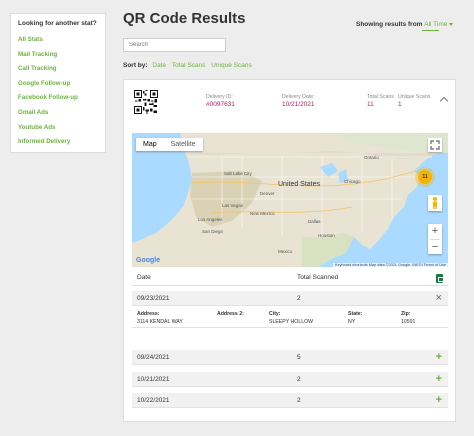  I want to click on map-country-label: United States, so click(299, 184).